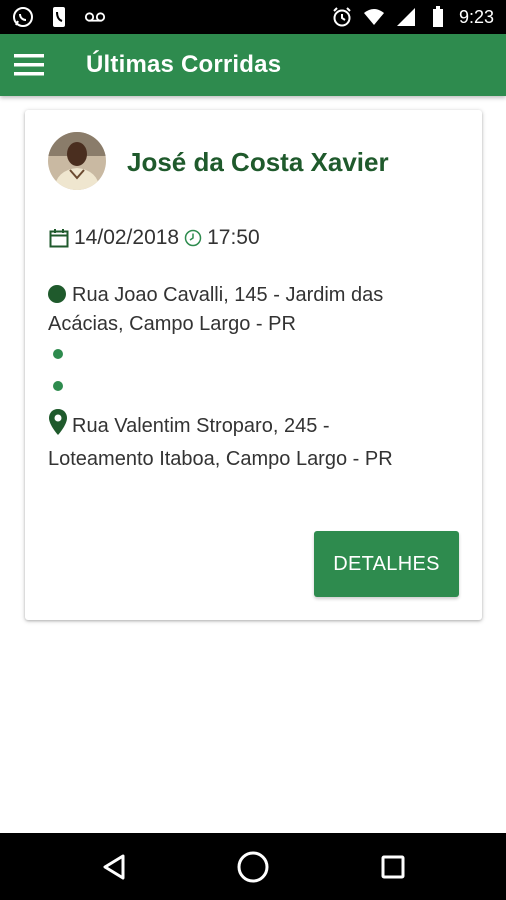  Describe the element at coordinates (58, 426) in the screenshot. I see `map-pin-icon` at that location.